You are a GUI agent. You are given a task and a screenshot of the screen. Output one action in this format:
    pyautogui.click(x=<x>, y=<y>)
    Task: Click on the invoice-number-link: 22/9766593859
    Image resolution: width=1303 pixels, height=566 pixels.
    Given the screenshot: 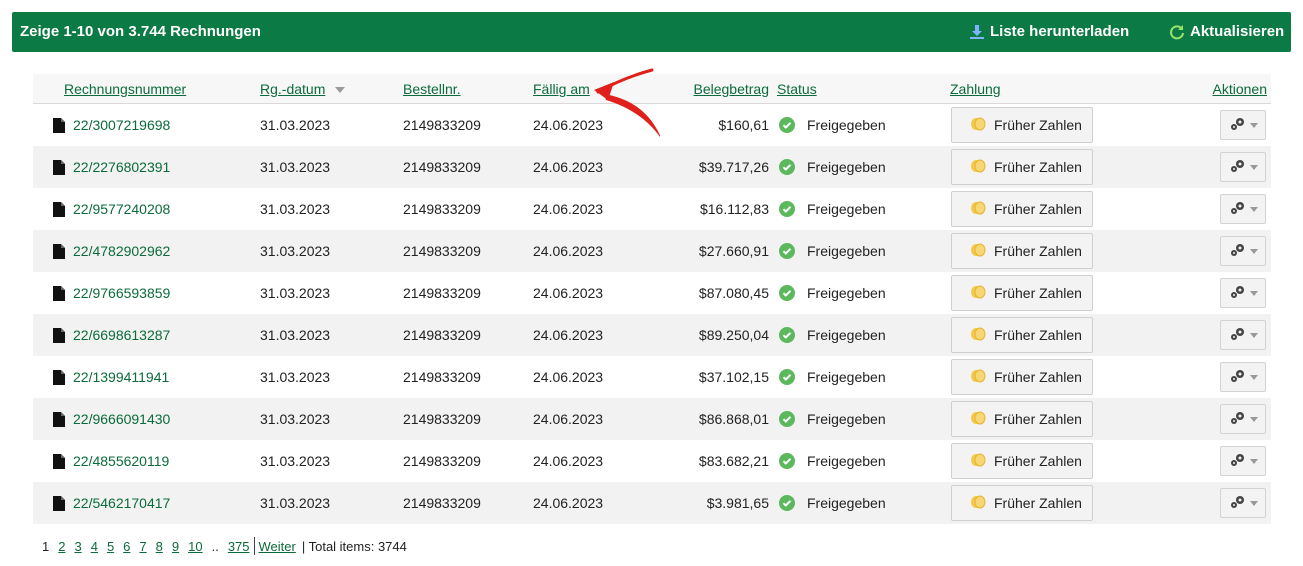 What is the action you would take?
    pyautogui.click(x=121, y=293)
    